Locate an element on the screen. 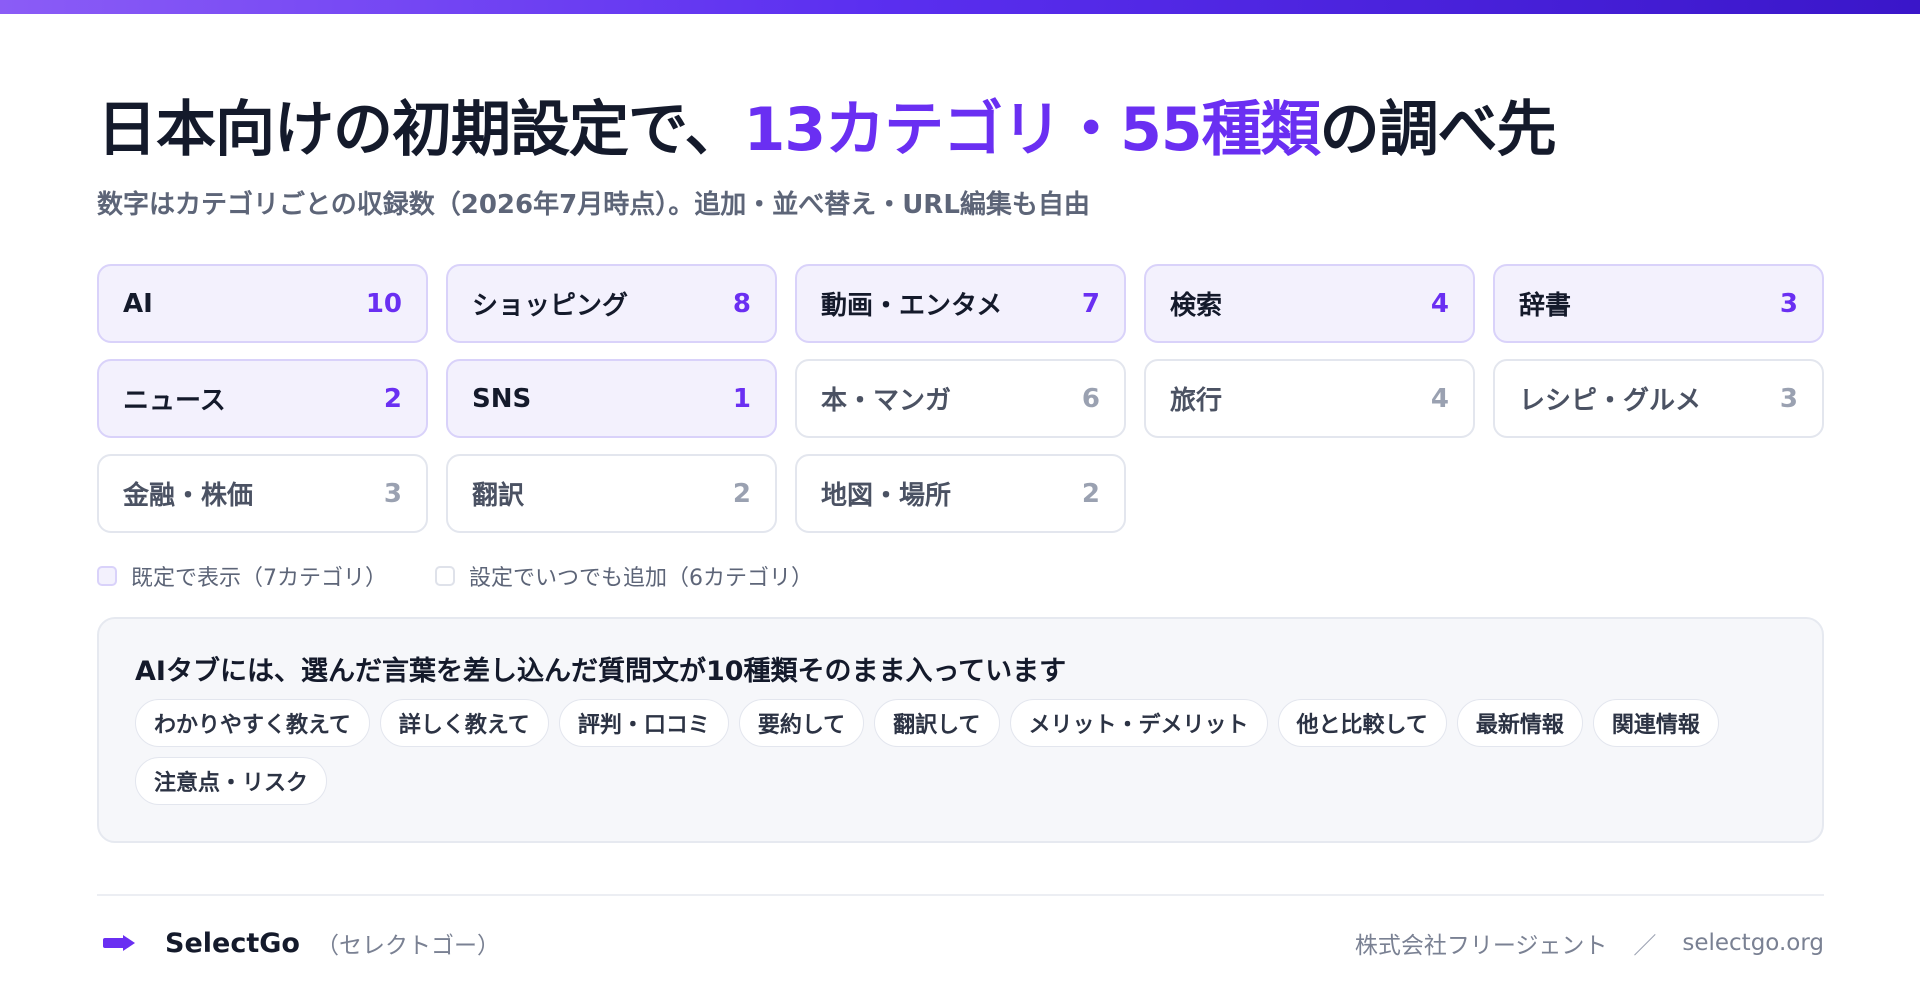  category-name: AI is located at coordinates (138, 303).